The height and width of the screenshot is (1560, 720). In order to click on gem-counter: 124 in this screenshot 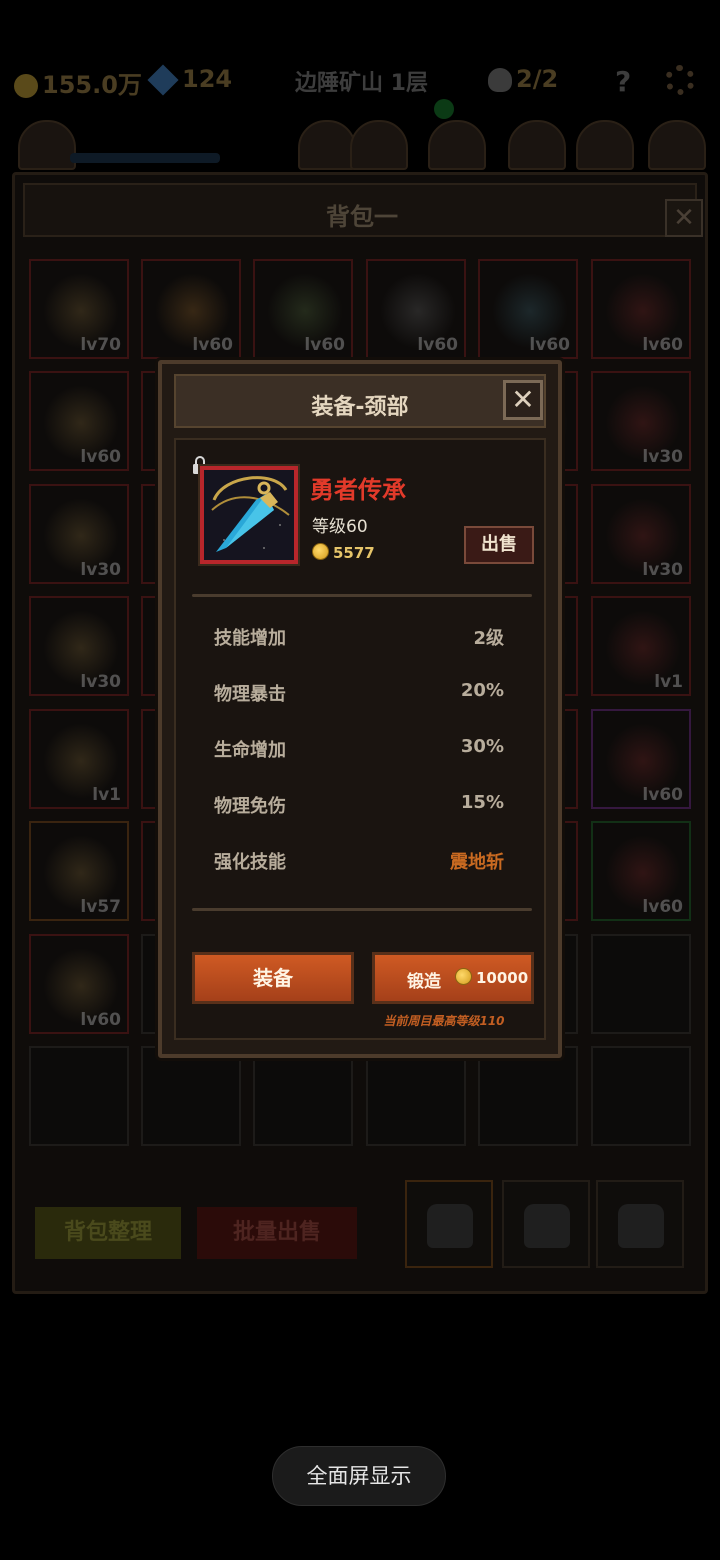, I will do `click(189, 80)`.